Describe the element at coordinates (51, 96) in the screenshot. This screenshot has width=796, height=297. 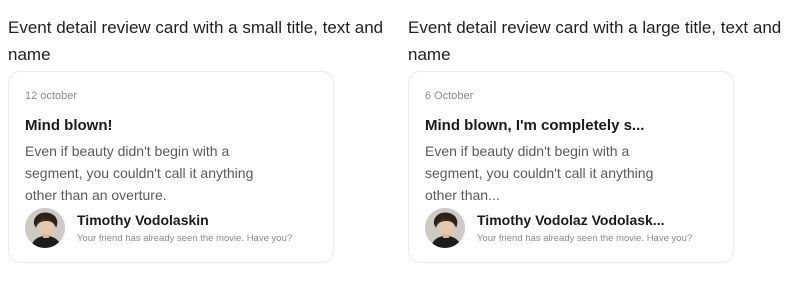
I see `review-date: 12 october` at that location.